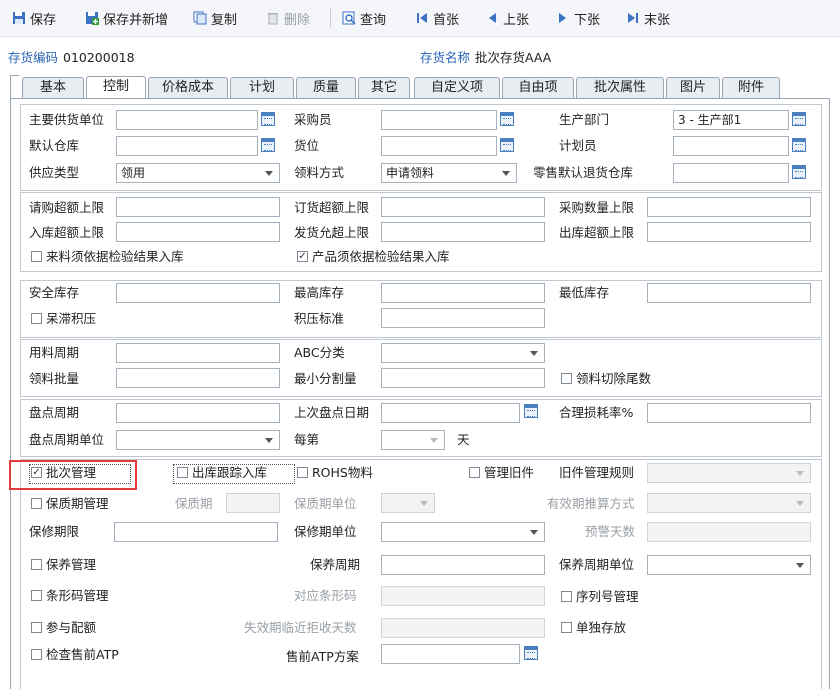 The width and height of the screenshot is (840, 689). I want to click on issue-batch-input, so click(198, 378).